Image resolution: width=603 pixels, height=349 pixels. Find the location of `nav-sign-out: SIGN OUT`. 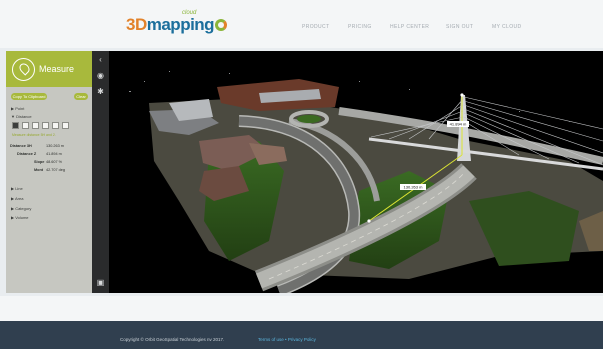

nav-sign-out: SIGN OUT is located at coordinates (459, 27).